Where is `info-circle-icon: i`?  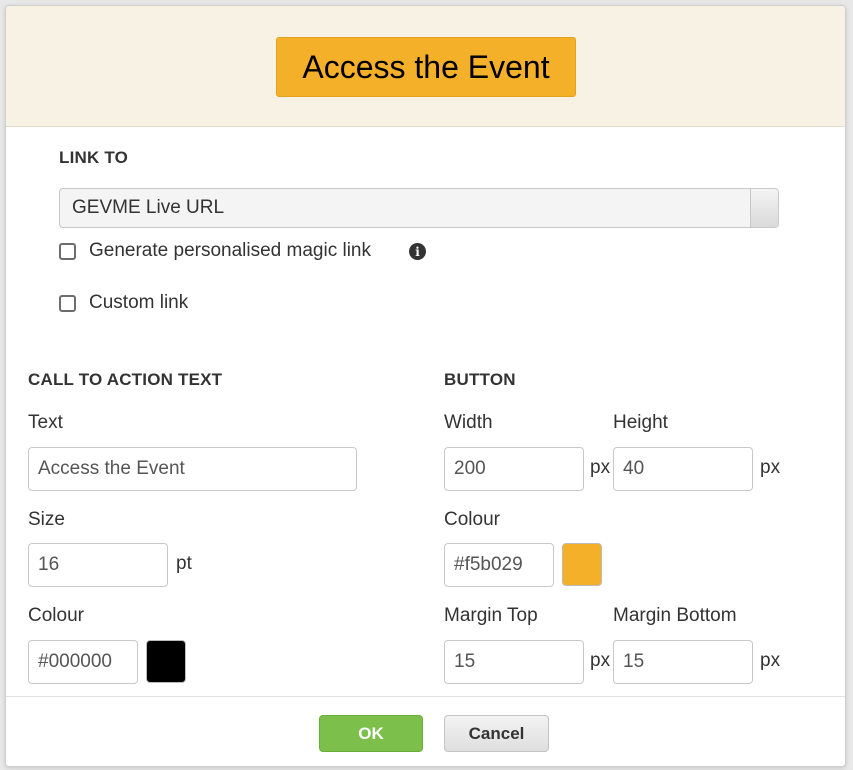
info-circle-icon: i is located at coordinates (417, 251).